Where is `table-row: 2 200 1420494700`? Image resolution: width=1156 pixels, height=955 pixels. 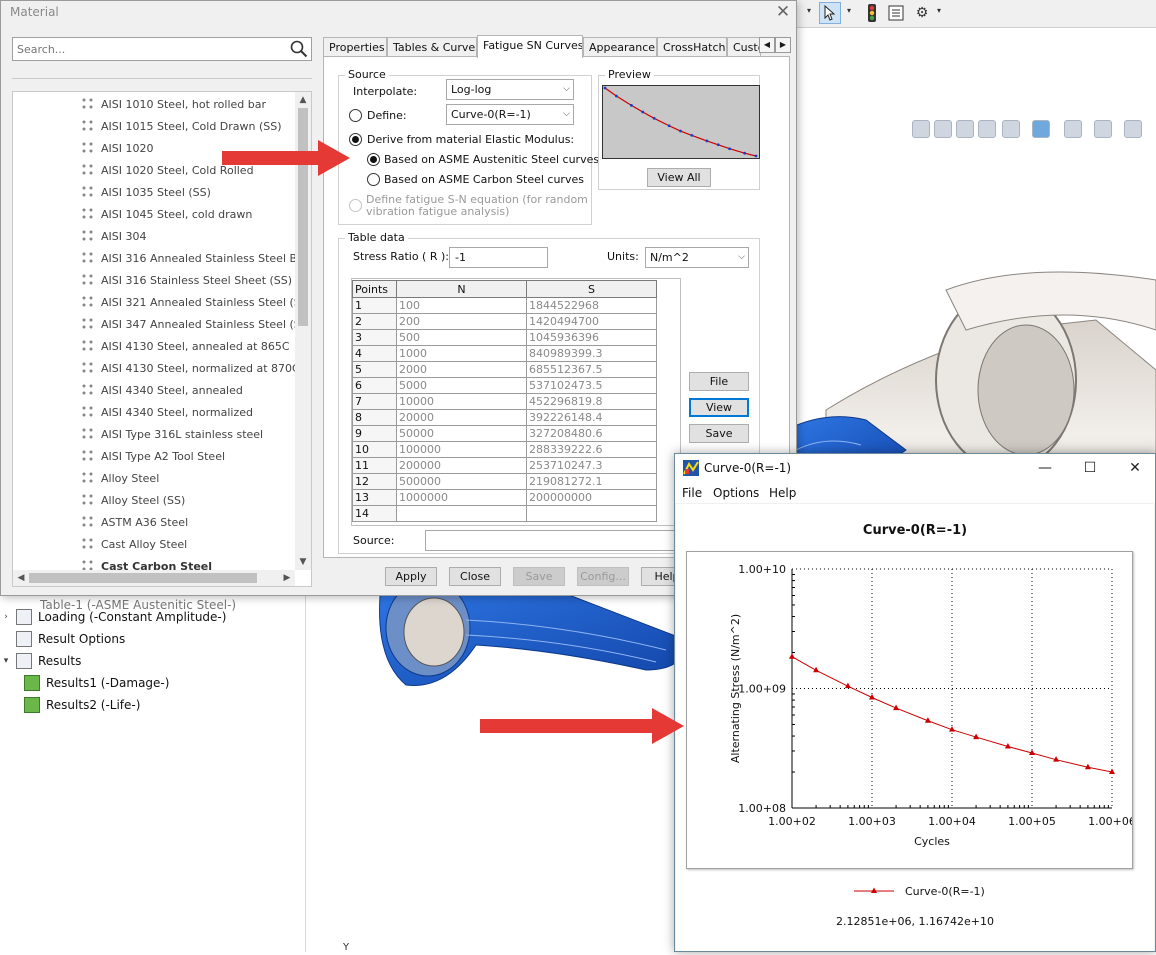
table-row: 2 200 1420494700 is located at coordinates (504, 321).